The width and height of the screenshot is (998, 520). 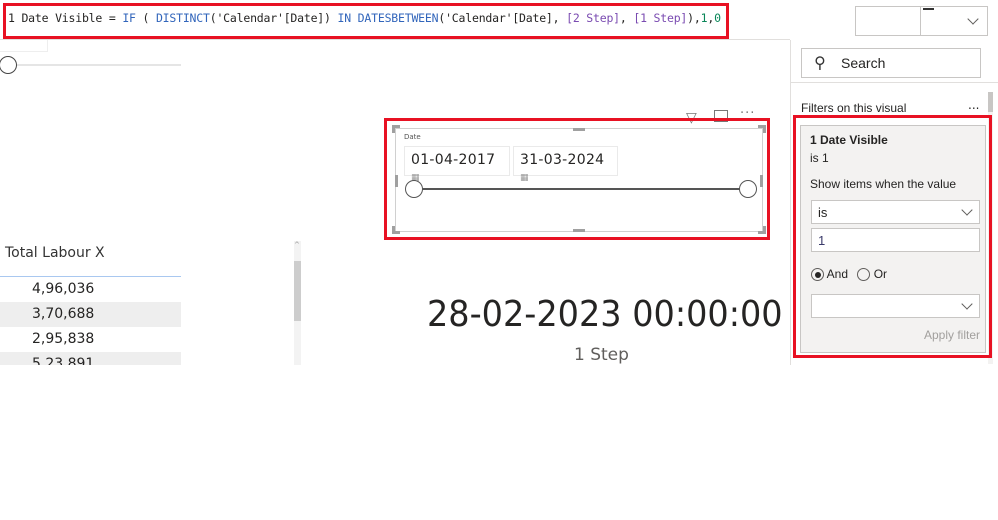 What do you see at coordinates (90, 65) in the screenshot?
I see `slider-track` at bounding box center [90, 65].